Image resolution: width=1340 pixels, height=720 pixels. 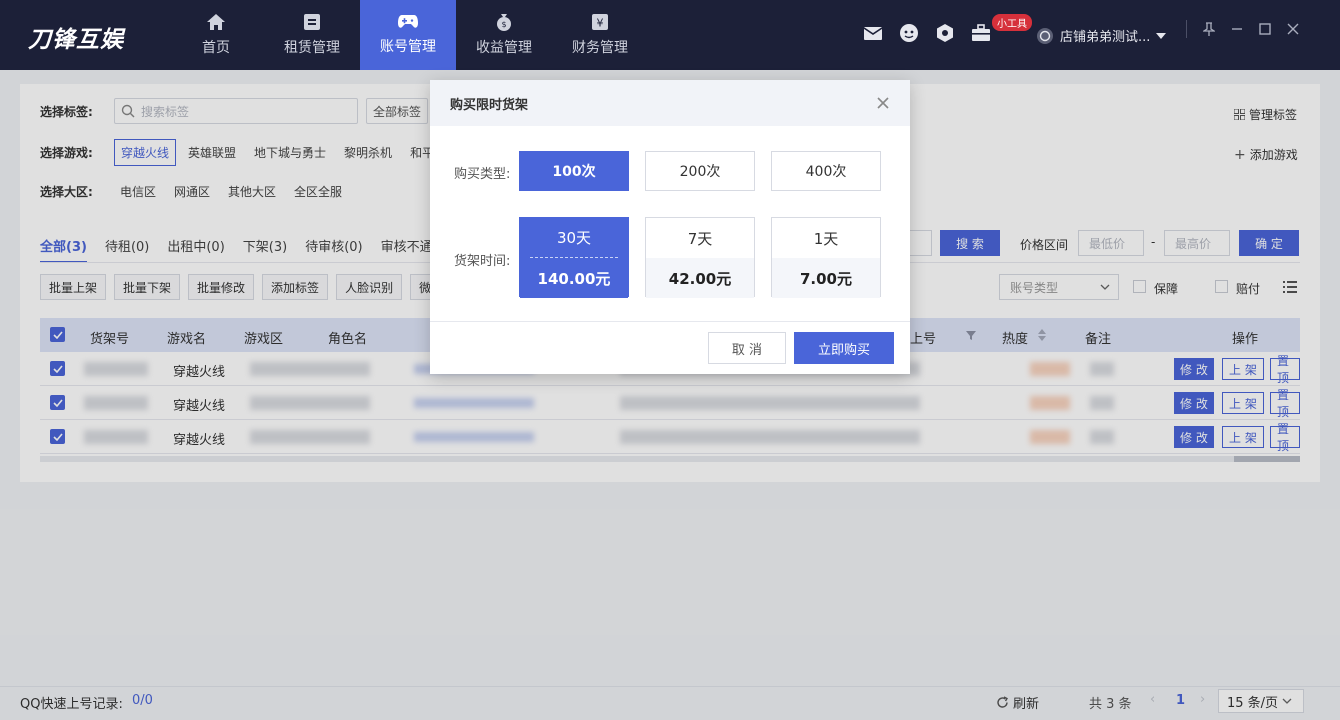 I want to click on document-icon, so click(x=312, y=22).